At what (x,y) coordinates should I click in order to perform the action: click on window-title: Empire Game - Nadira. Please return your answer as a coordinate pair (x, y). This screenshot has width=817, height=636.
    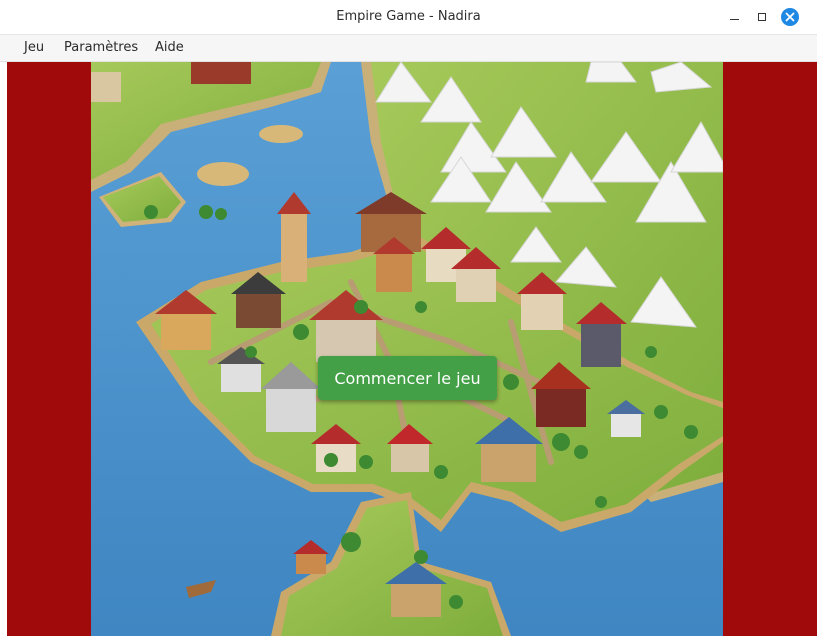
    Looking at the image, I should click on (408, 16).